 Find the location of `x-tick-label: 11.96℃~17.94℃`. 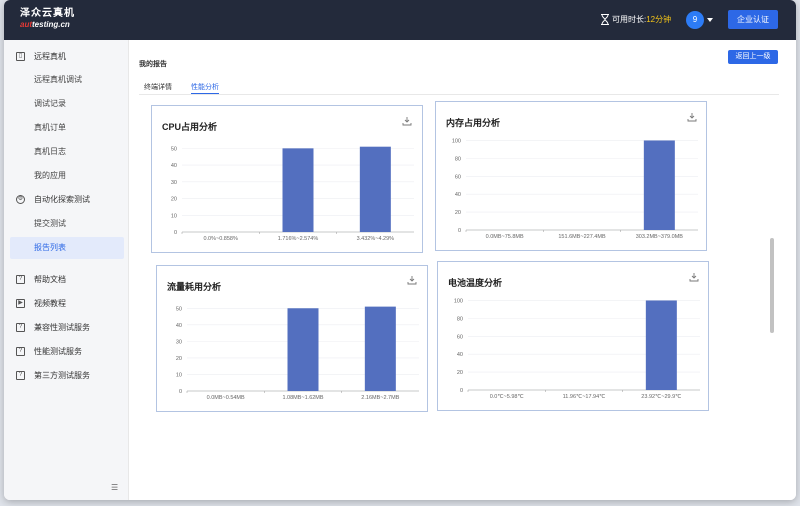

x-tick-label: 11.96℃~17.94℃ is located at coordinates (585, 397).